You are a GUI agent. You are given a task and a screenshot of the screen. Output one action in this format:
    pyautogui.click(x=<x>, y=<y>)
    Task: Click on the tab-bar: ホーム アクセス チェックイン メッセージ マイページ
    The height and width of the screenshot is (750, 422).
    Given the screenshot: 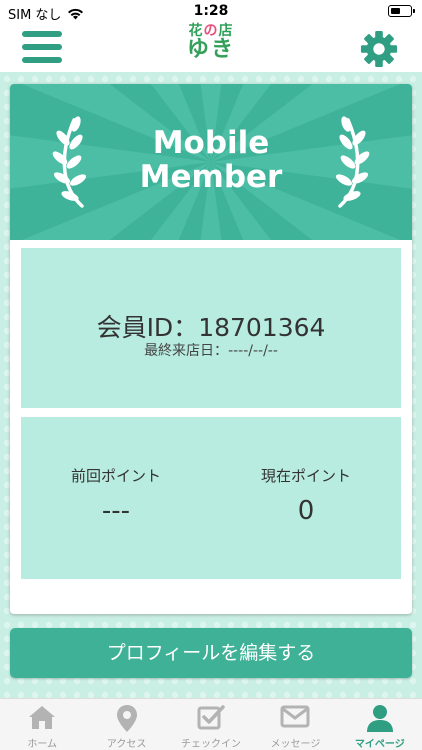 What is the action you would take?
    pyautogui.click(x=211, y=724)
    